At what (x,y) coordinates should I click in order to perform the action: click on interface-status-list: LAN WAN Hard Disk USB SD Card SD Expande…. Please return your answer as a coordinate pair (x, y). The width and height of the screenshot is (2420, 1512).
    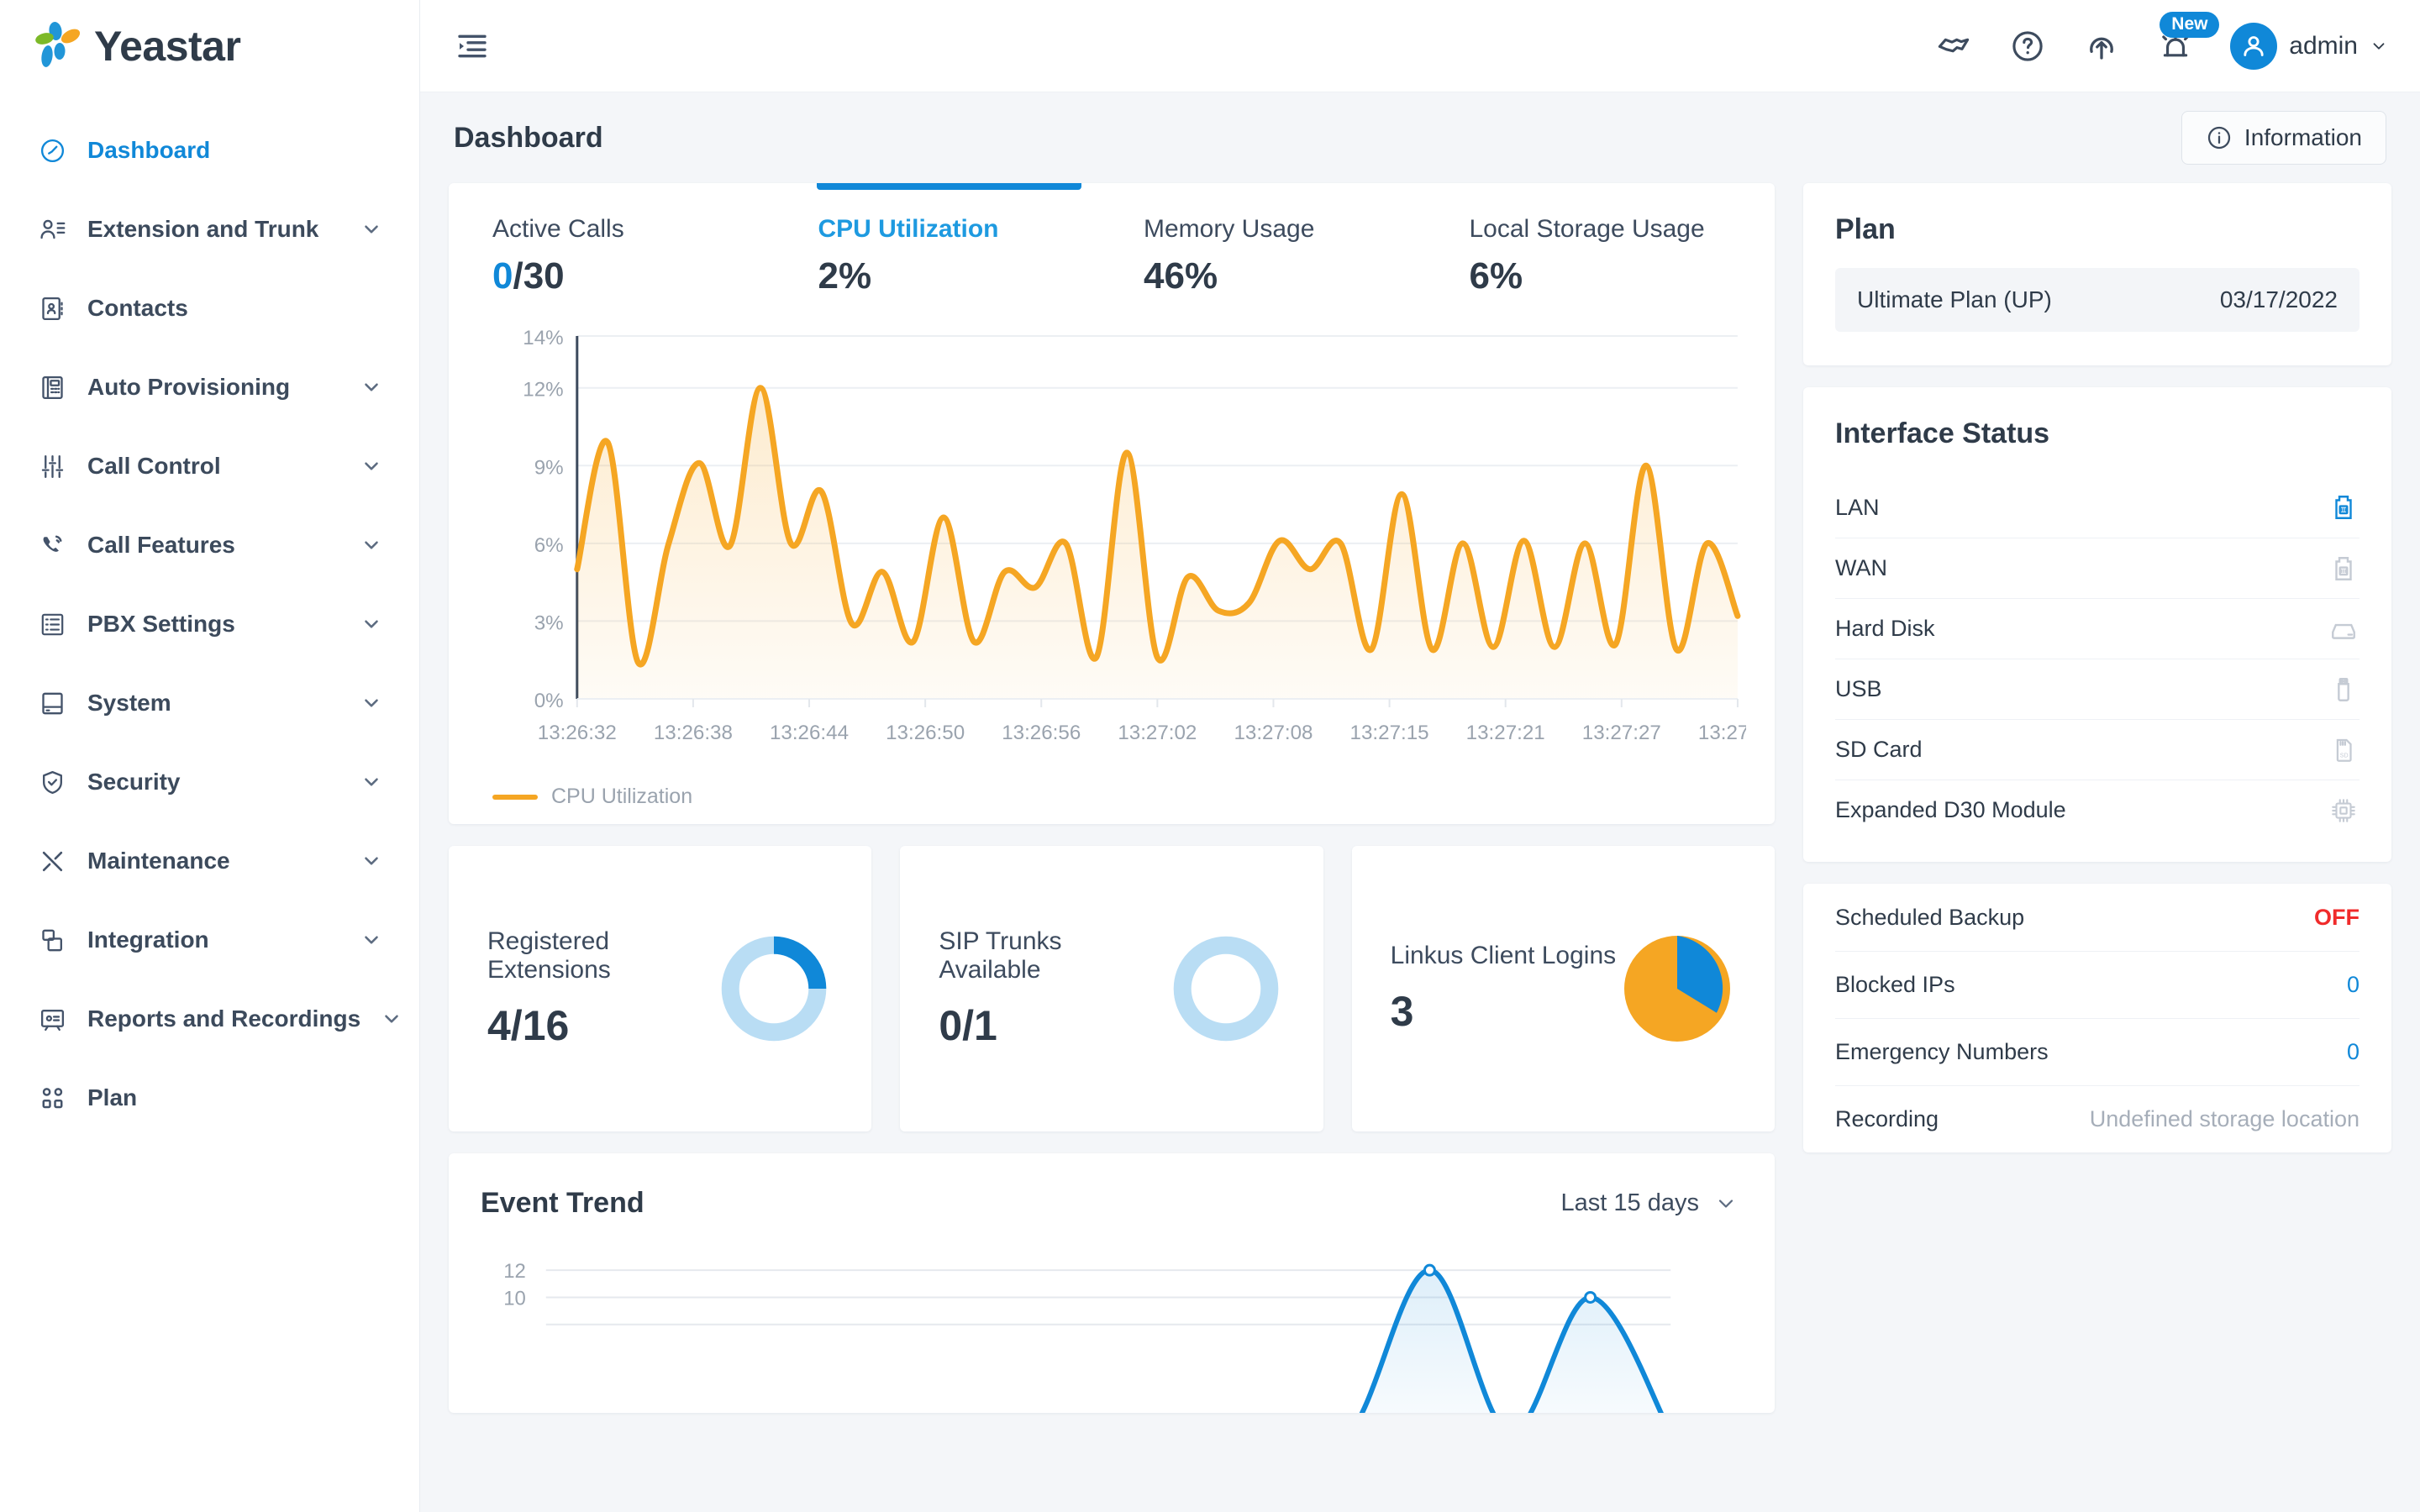
    Looking at the image, I should click on (2097, 658).